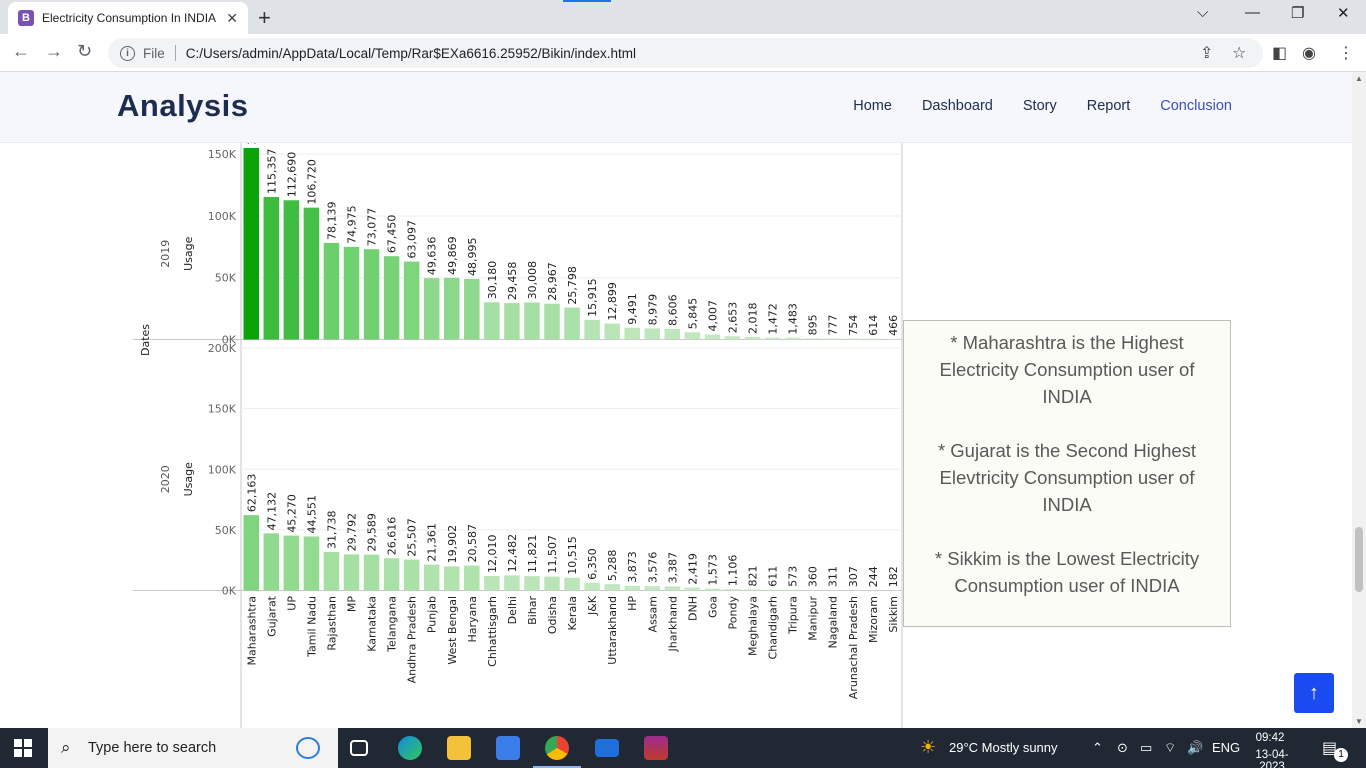  Describe the element at coordinates (1170, 748) in the screenshot. I see `wifi-icon: ⌔` at that location.